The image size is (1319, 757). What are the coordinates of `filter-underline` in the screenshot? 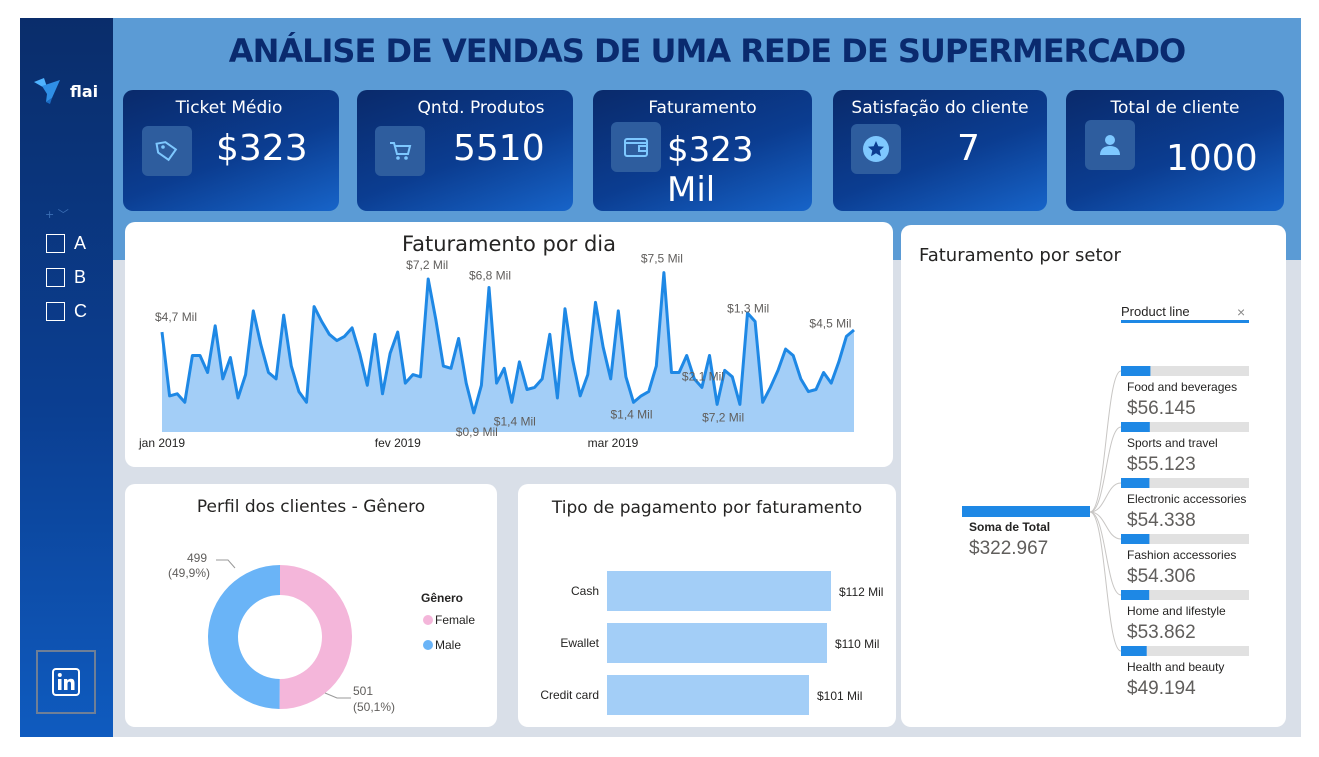 It's located at (1185, 321).